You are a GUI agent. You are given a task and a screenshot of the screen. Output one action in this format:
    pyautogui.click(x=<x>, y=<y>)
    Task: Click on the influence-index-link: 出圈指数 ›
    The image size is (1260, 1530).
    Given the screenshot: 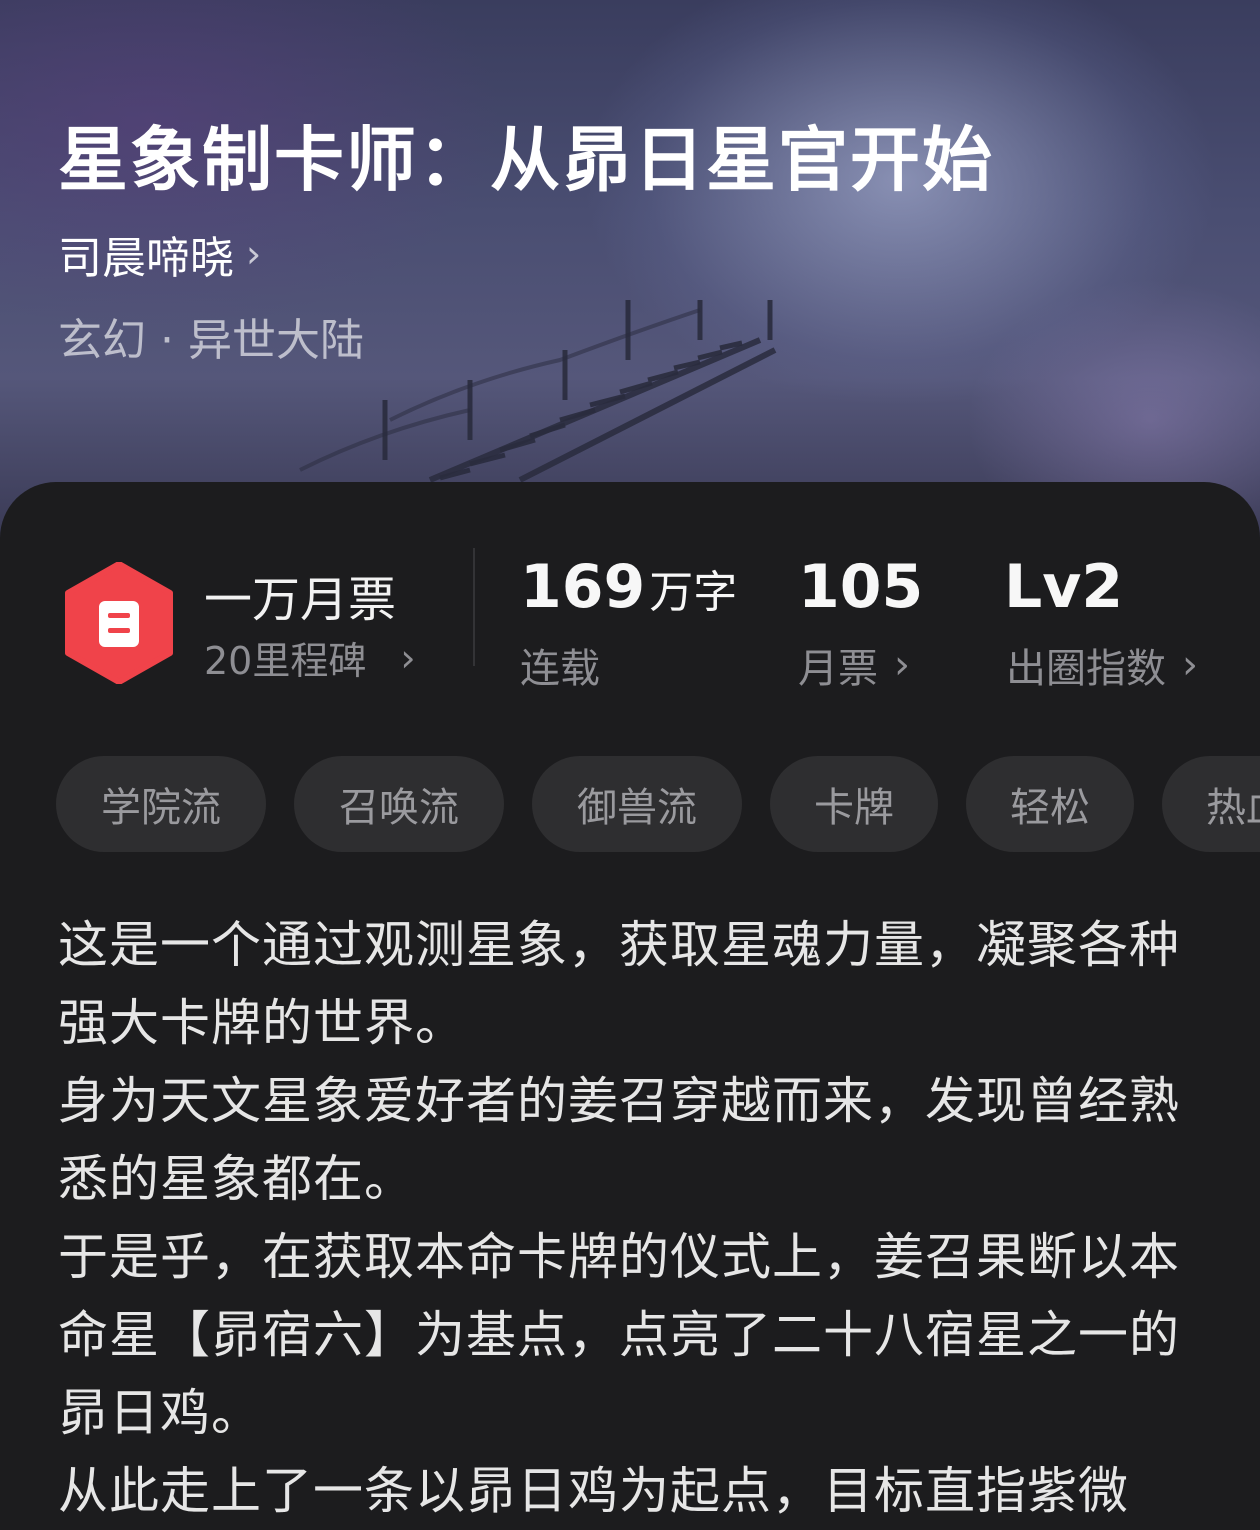 What is the action you would take?
    pyautogui.click(x=1102, y=665)
    